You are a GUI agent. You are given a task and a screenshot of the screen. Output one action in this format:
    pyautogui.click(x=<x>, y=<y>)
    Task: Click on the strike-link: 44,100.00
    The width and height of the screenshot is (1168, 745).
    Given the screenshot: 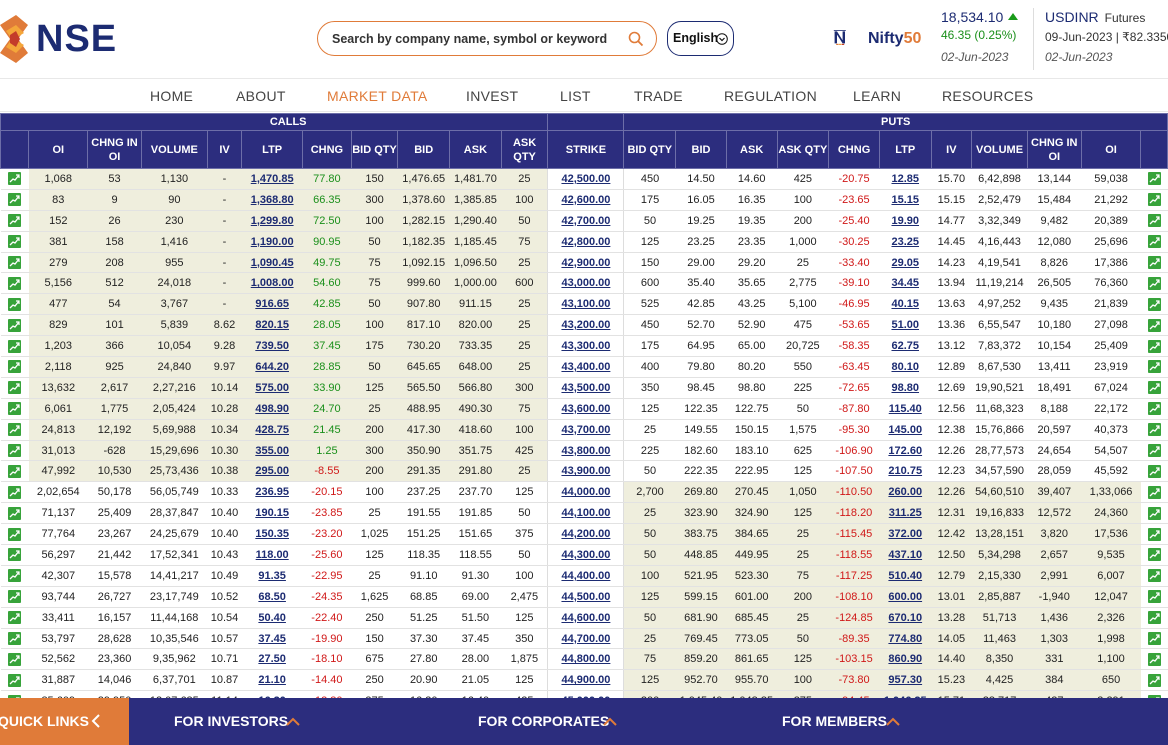 What is the action you would take?
    pyautogui.click(x=585, y=513)
    